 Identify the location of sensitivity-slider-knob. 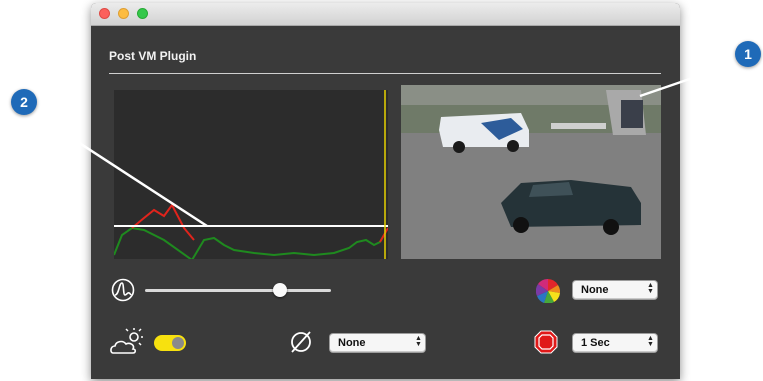
(280, 290).